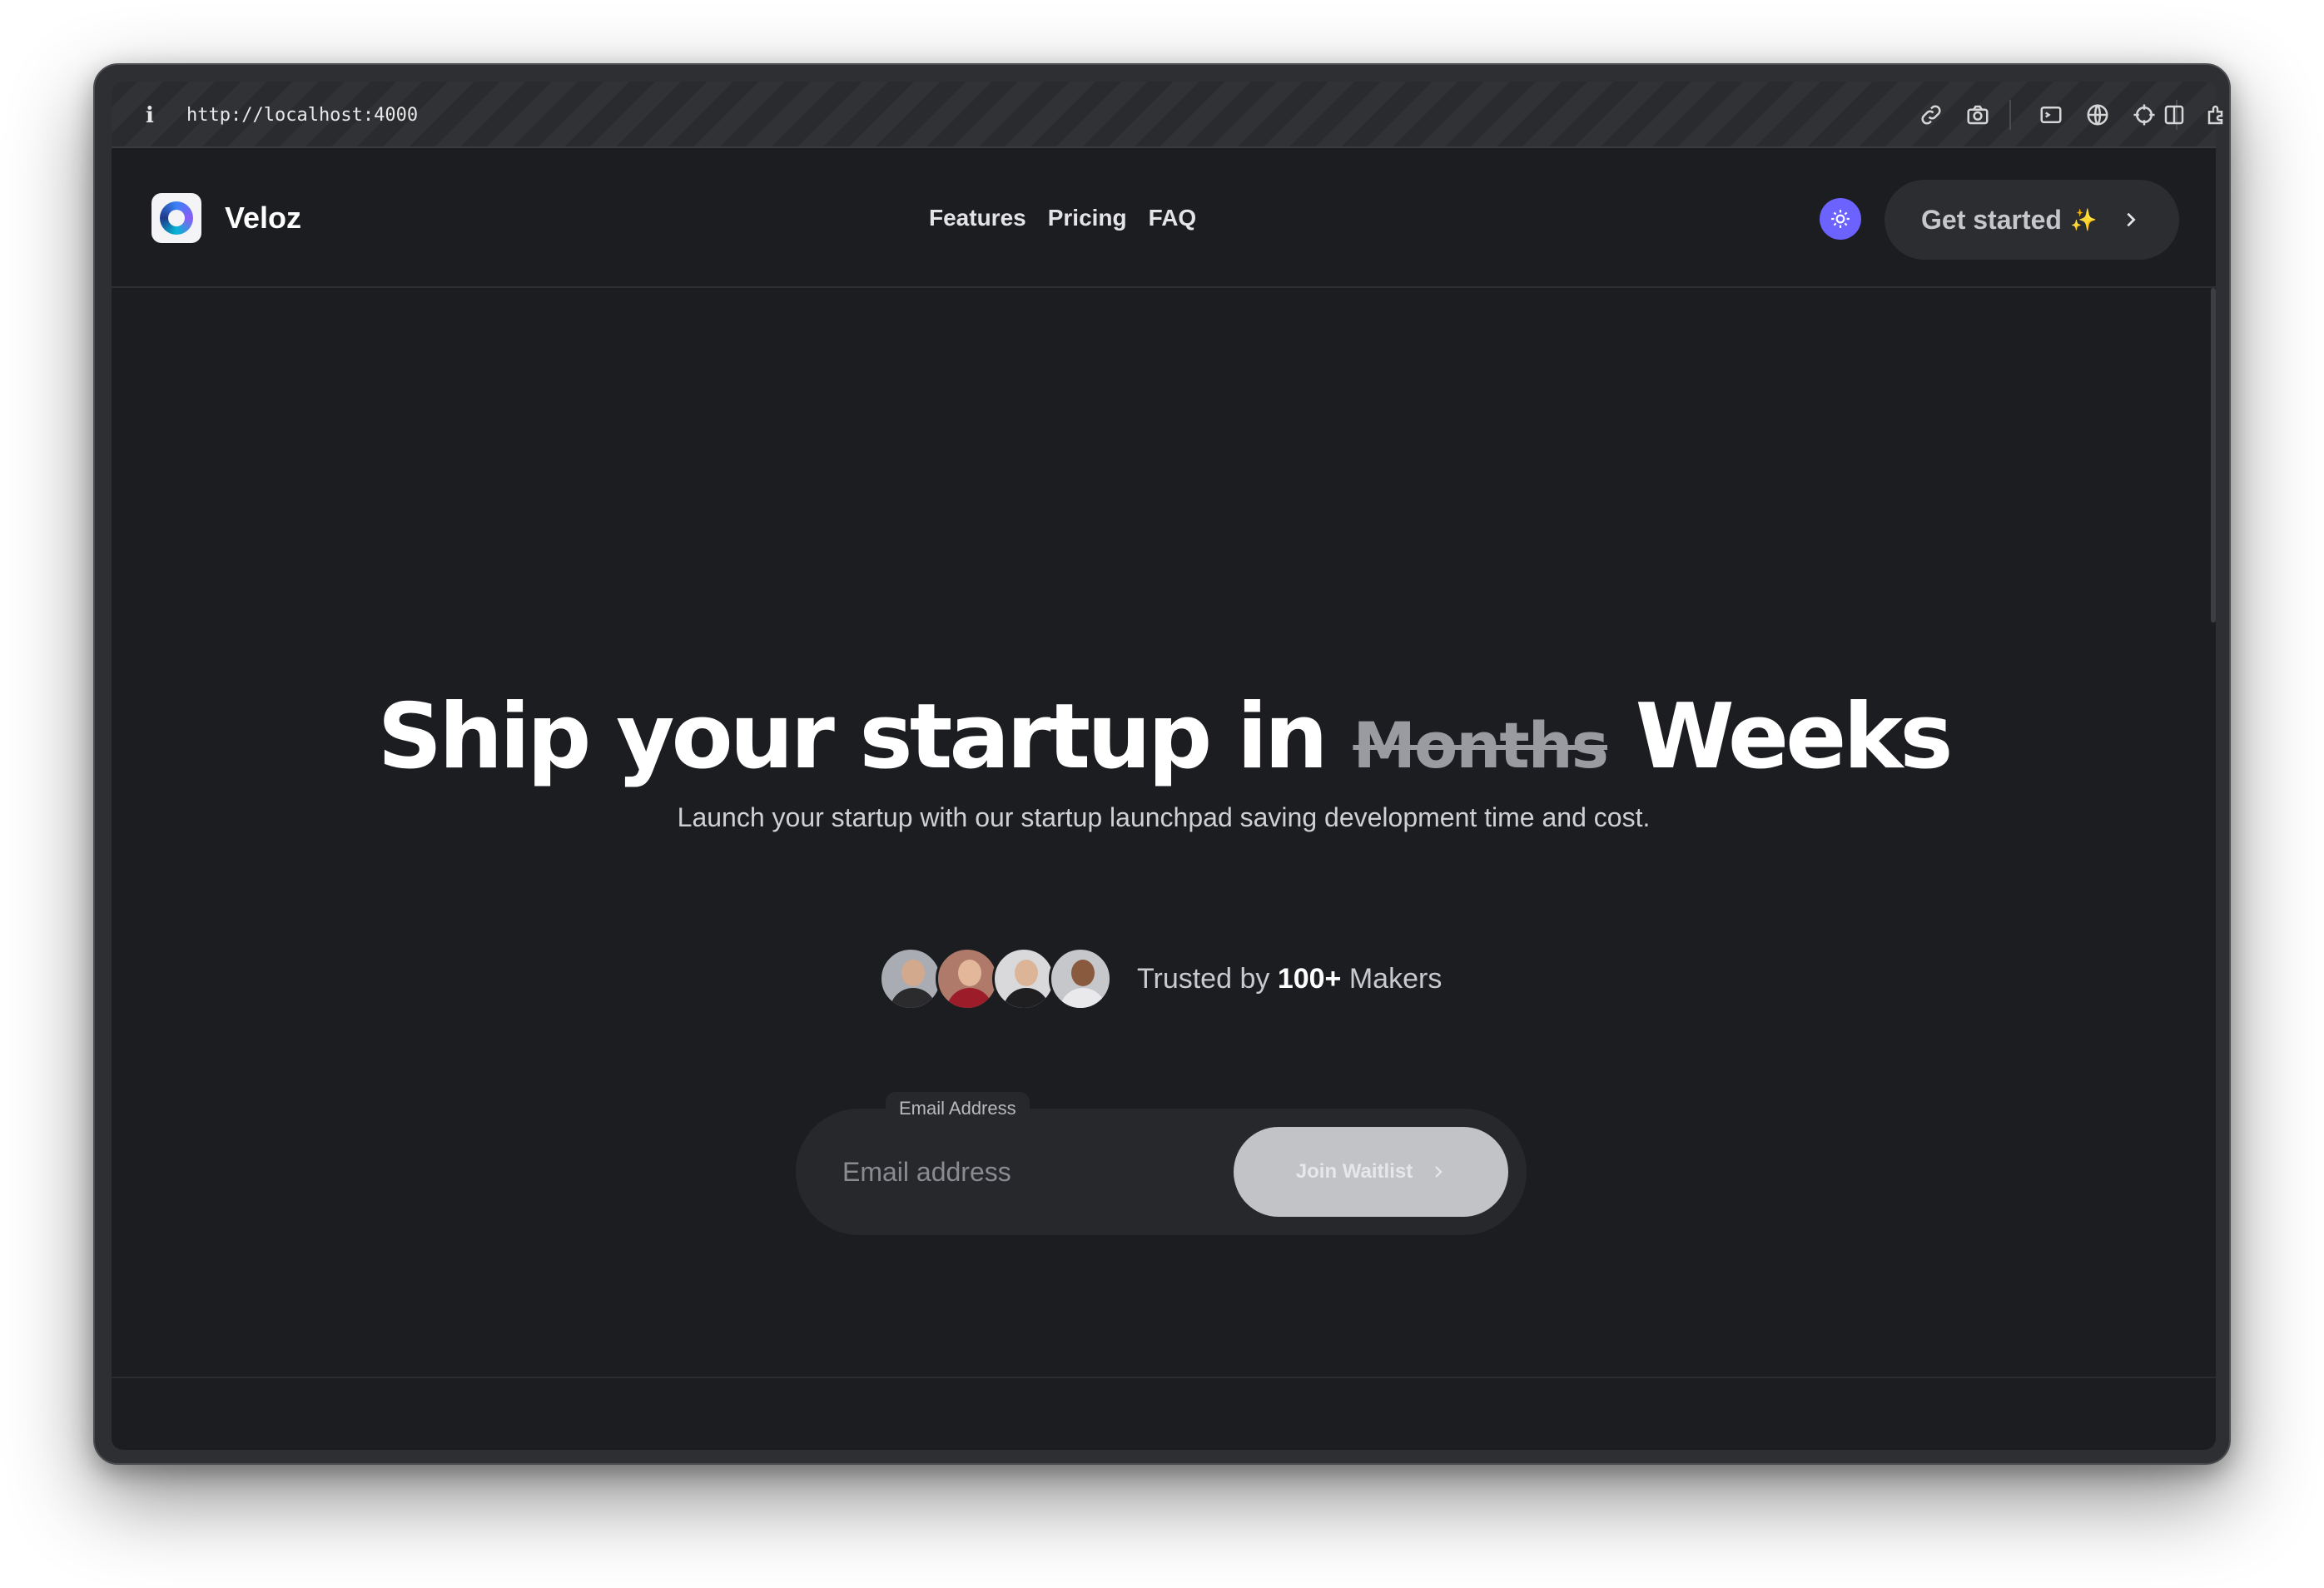 This screenshot has height=1588, width=2324. I want to click on theme-toggle-button, so click(1840, 219).